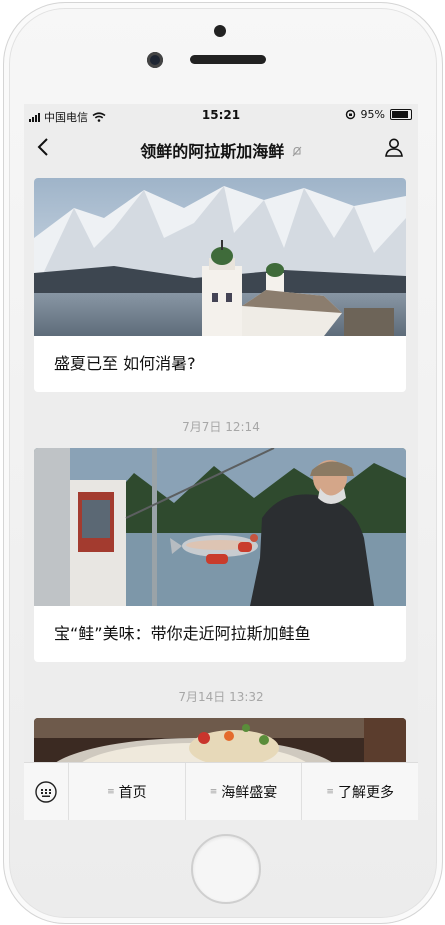  I want to click on menu-item-learn-more: ≡ 了解更多, so click(360, 791).